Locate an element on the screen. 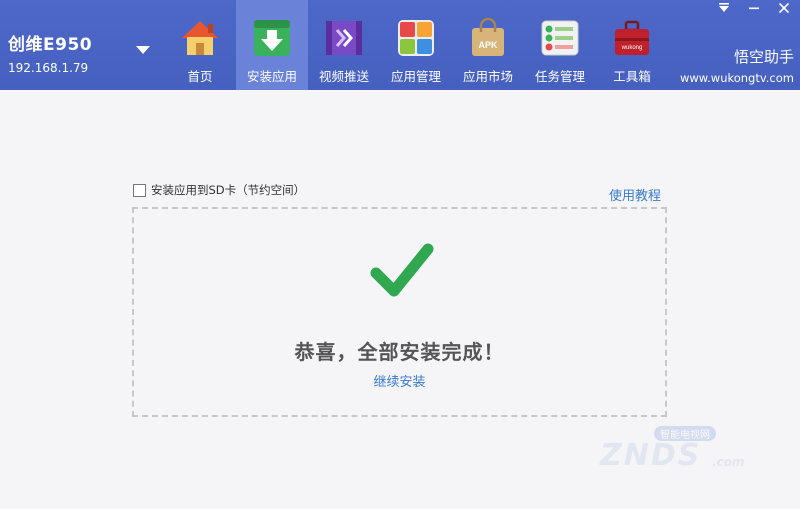 The height and width of the screenshot is (509, 800). watermark-domain: .com is located at coordinates (728, 462).